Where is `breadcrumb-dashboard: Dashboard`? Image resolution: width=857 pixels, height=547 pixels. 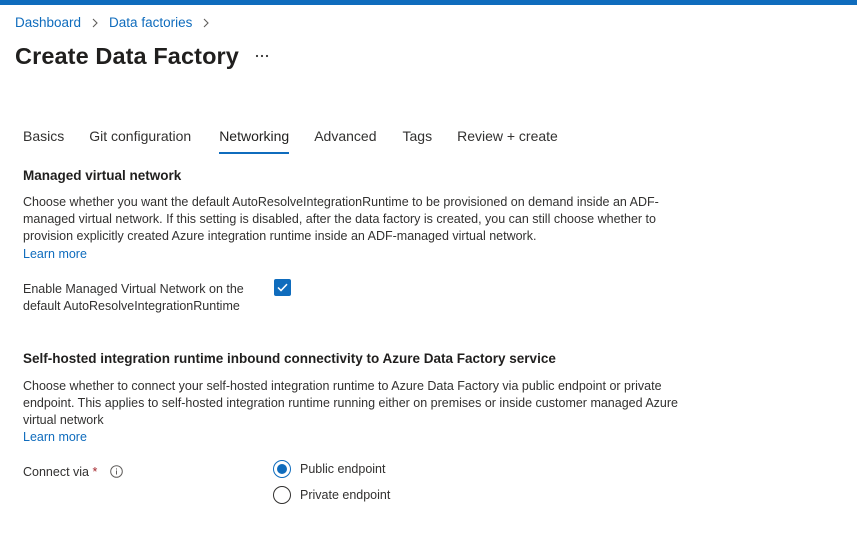 breadcrumb-dashboard: Dashboard is located at coordinates (48, 22).